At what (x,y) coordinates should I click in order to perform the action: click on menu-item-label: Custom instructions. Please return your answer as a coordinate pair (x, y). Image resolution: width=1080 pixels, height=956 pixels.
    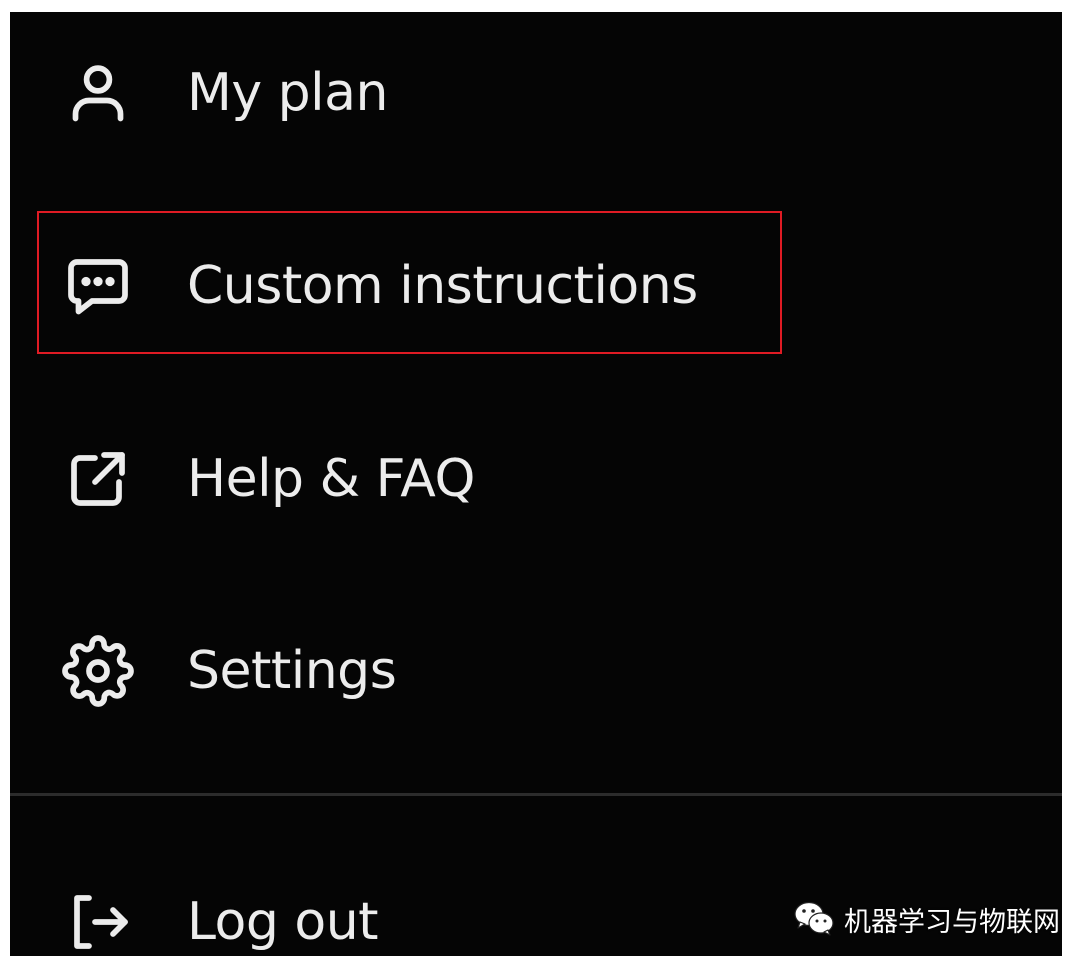
    Looking at the image, I should click on (442, 286).